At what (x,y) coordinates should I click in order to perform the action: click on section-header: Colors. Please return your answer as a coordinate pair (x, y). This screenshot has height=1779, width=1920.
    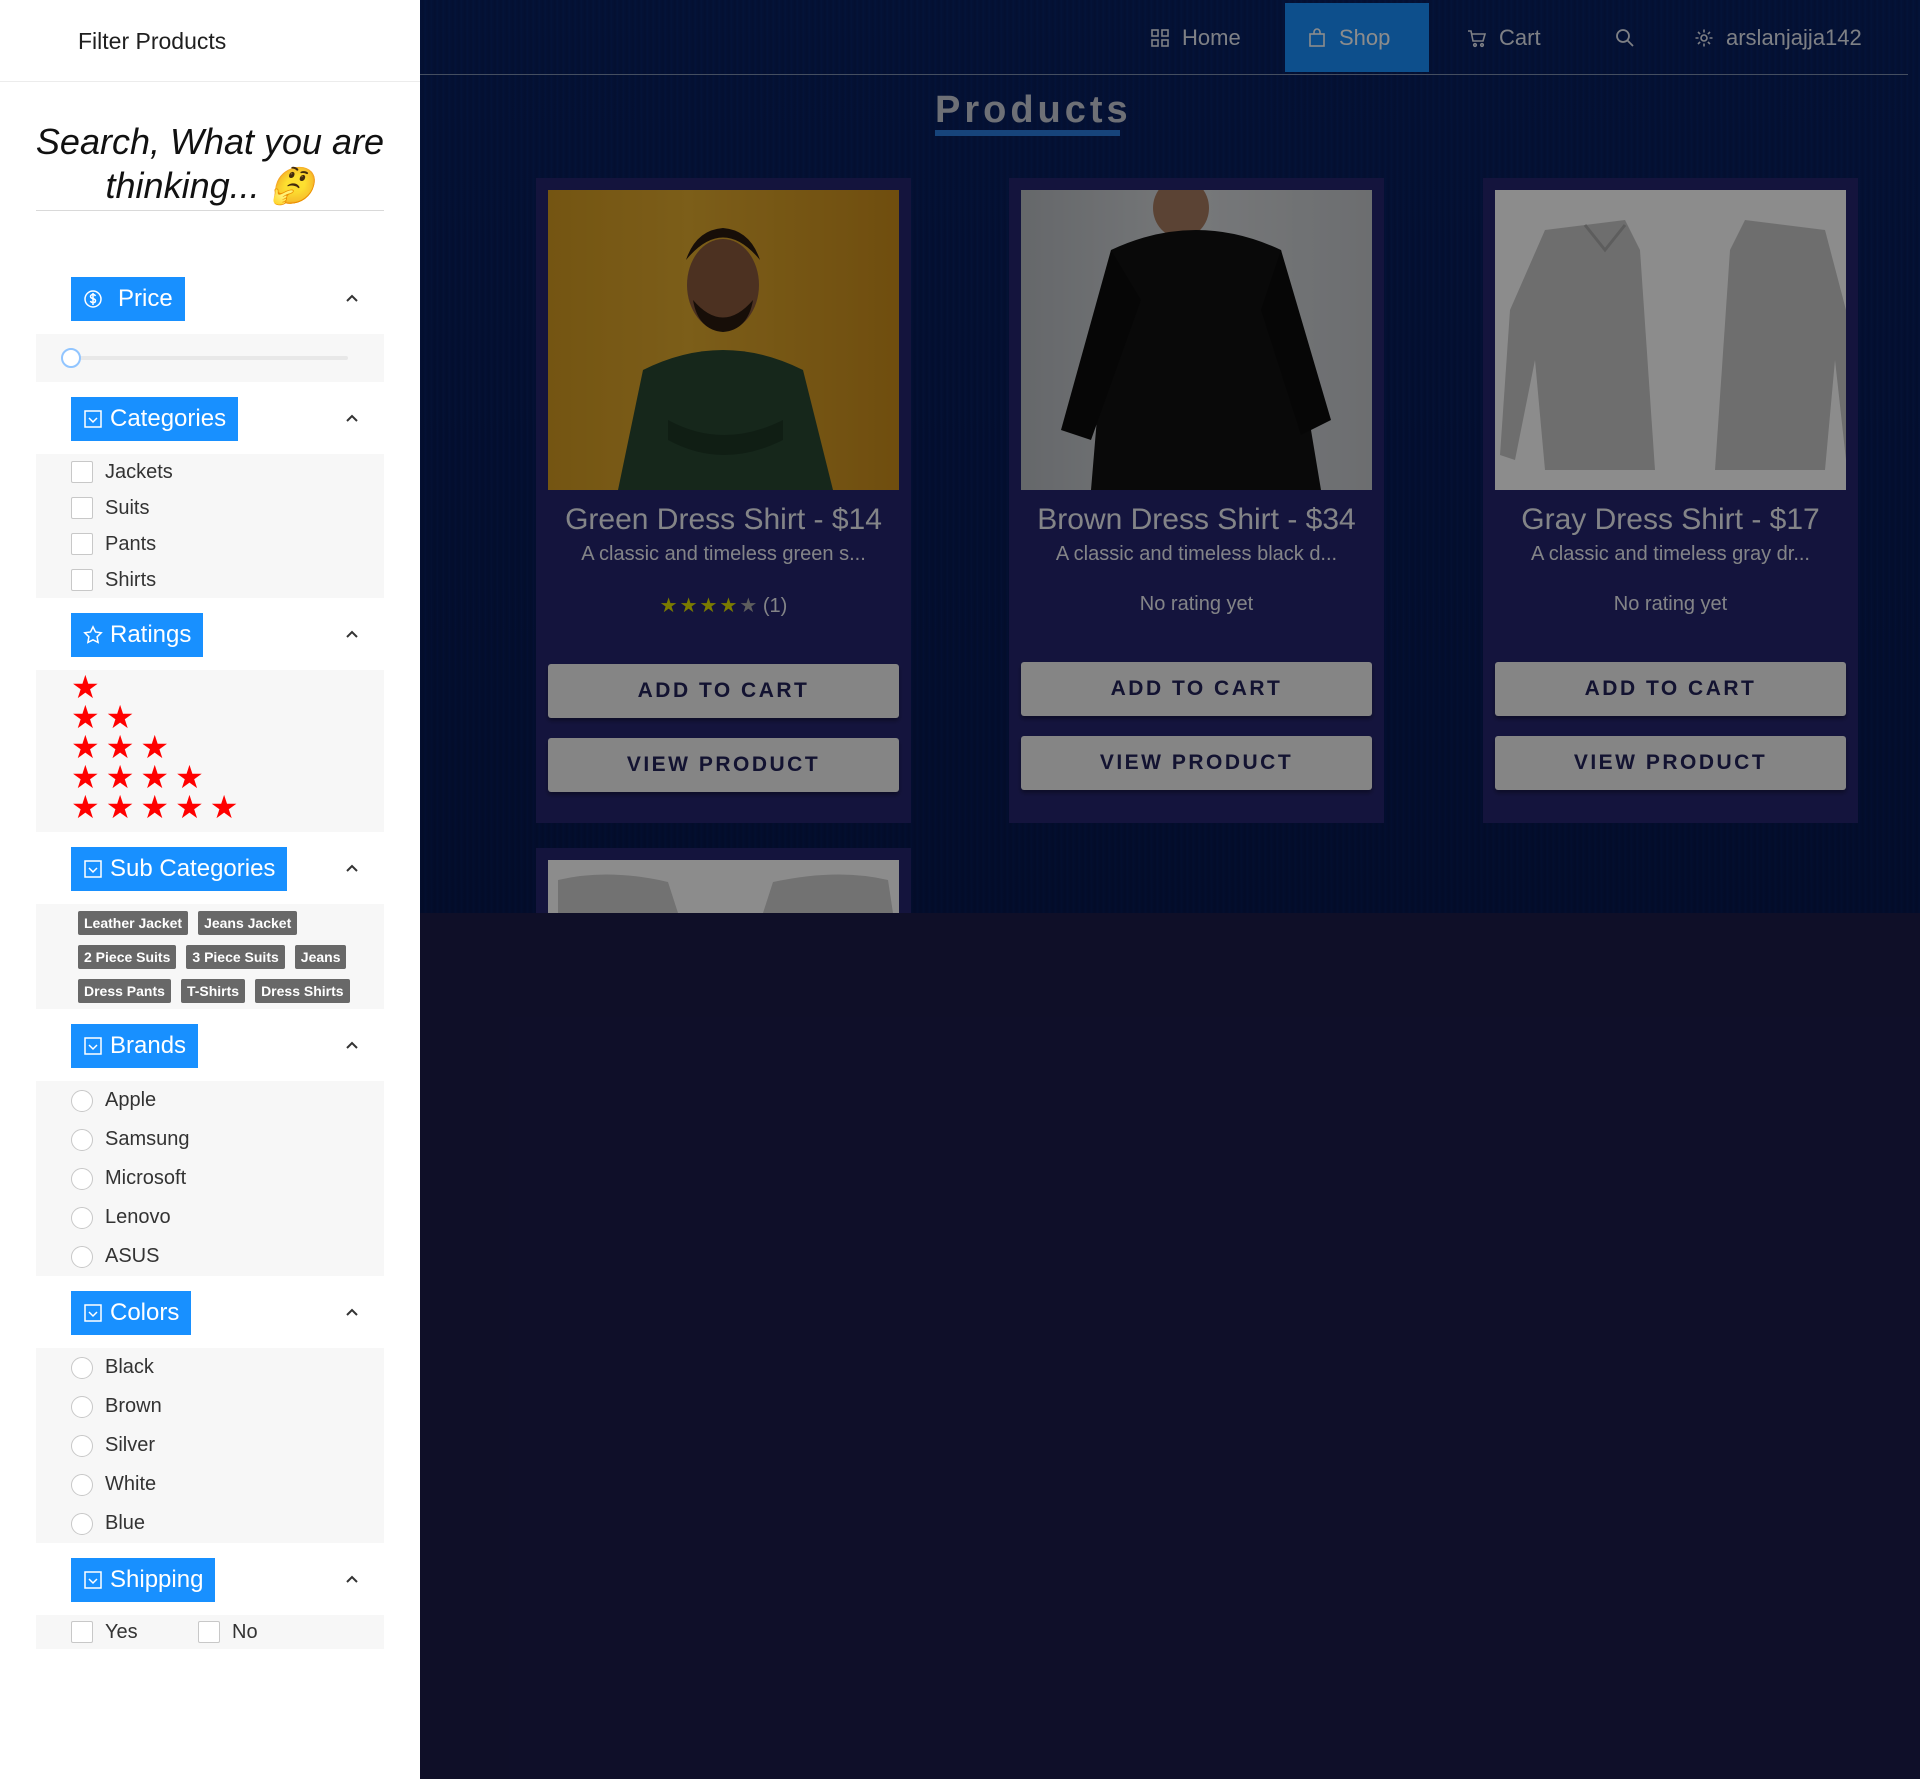
    Looking at the image, I should click on (210, 1312).